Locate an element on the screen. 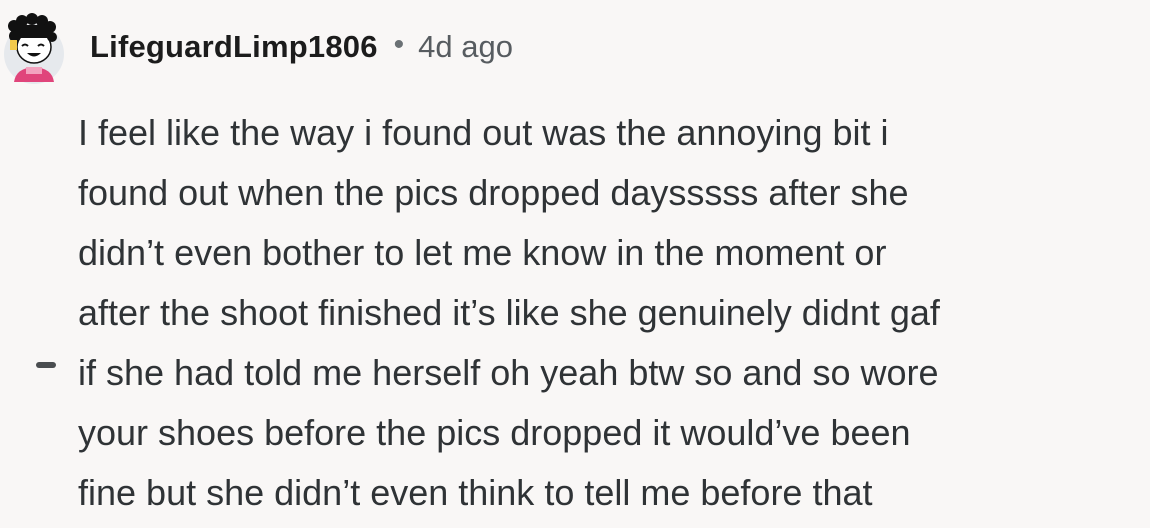 This screenshot has width=1150, height=528. collapse-thread-icon is located at coordinates (46, 365).